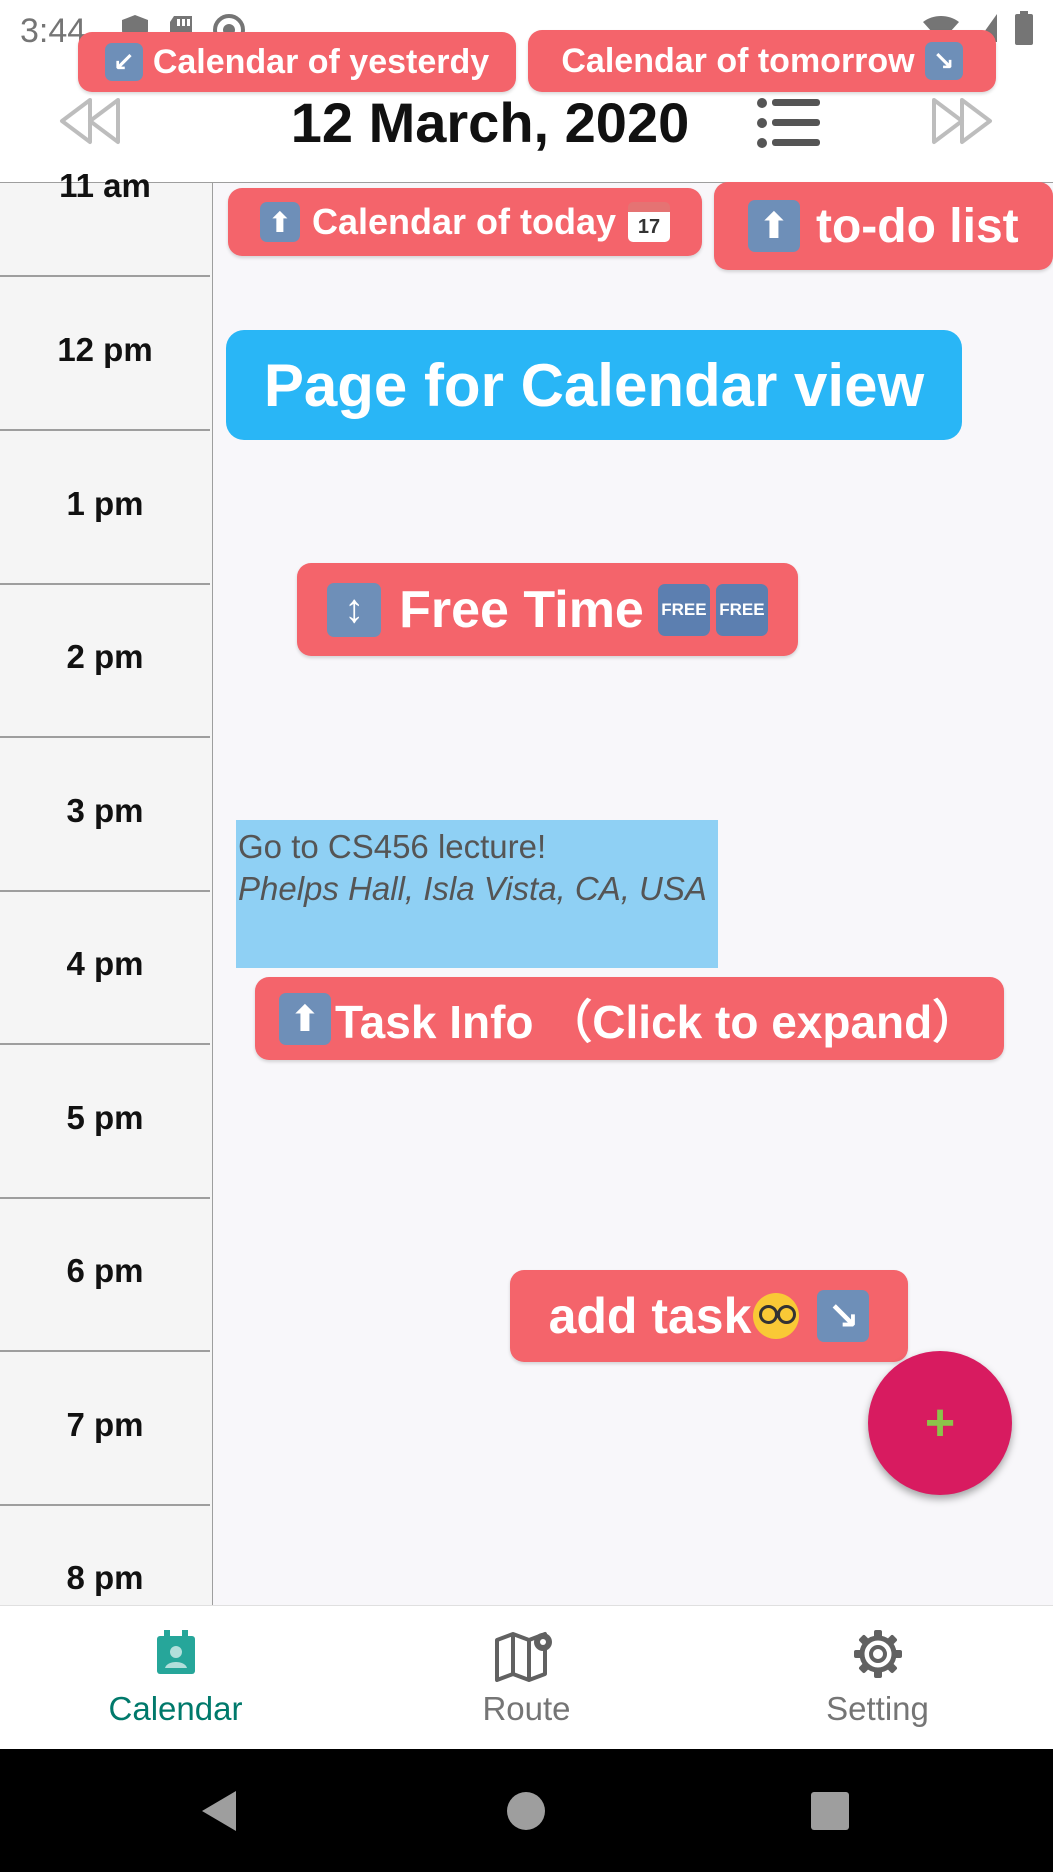 The image size is (1053, 1872). I want to click on hour-row: 4 pm, so click(105, 967).